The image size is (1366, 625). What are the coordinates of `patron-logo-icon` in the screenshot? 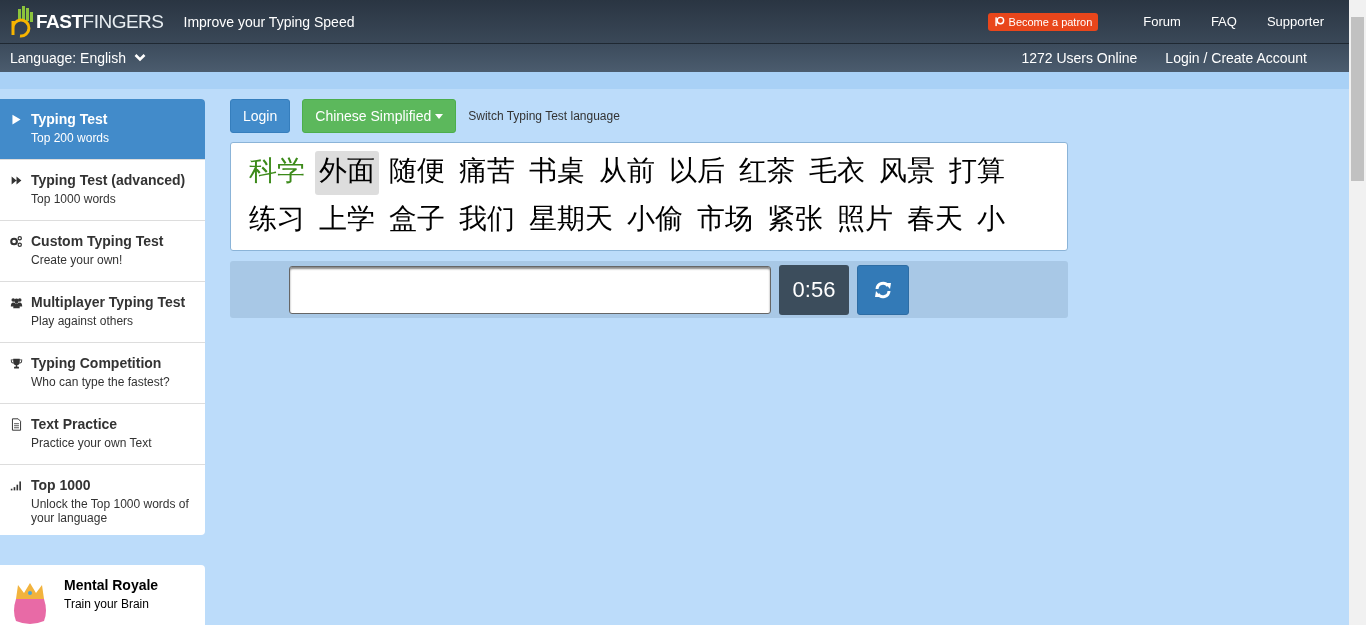 It's located at (999, 22).